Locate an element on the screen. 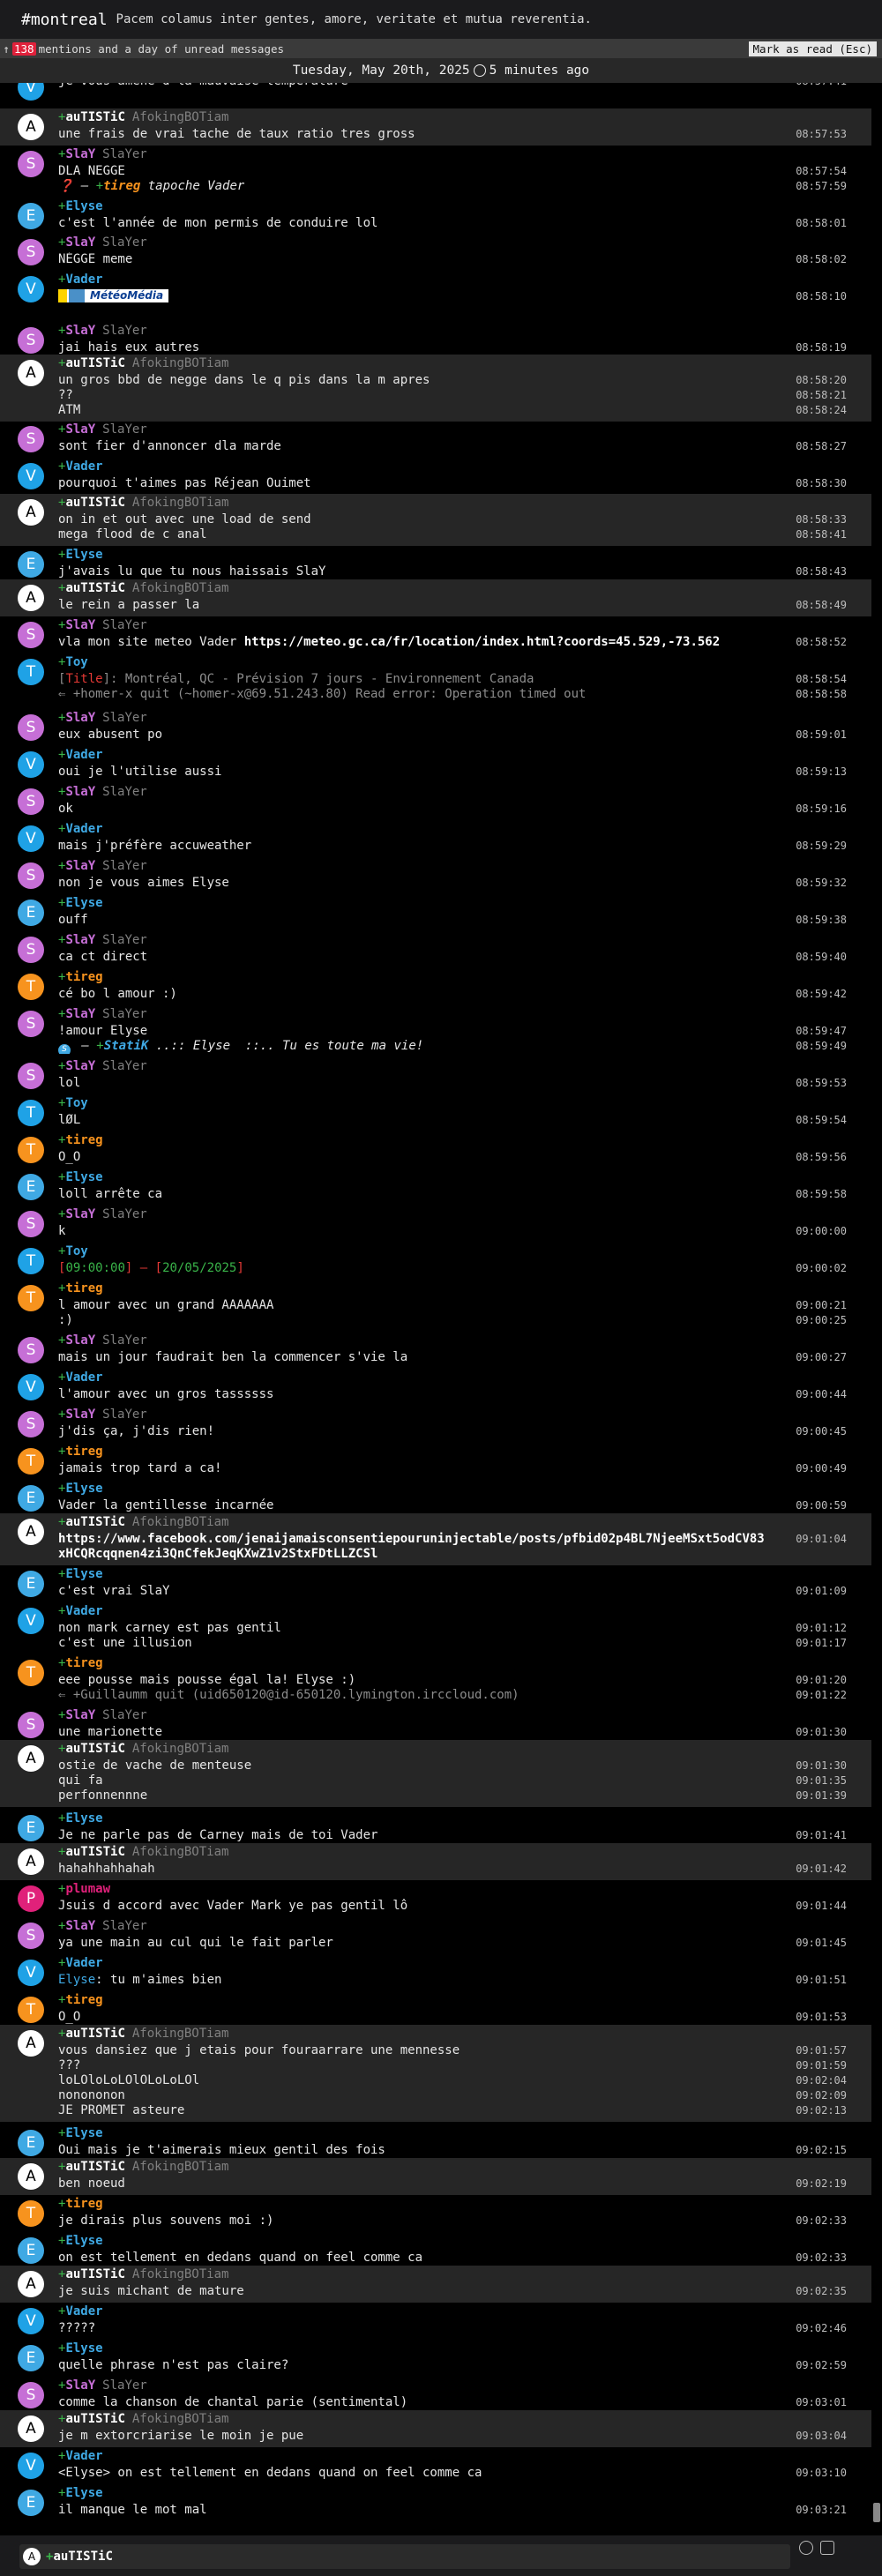 The image size is (882, 2576). upload-icon is located at coordinates (827, 2548).